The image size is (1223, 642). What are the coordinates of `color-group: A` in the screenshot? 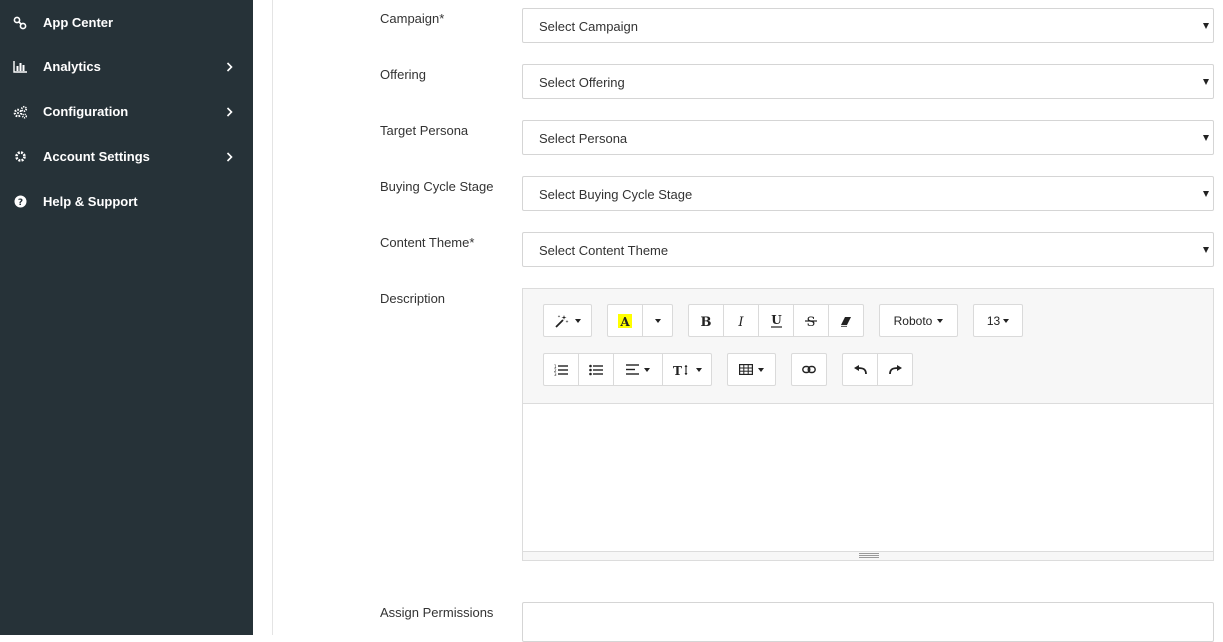 It's located at (640, 320).